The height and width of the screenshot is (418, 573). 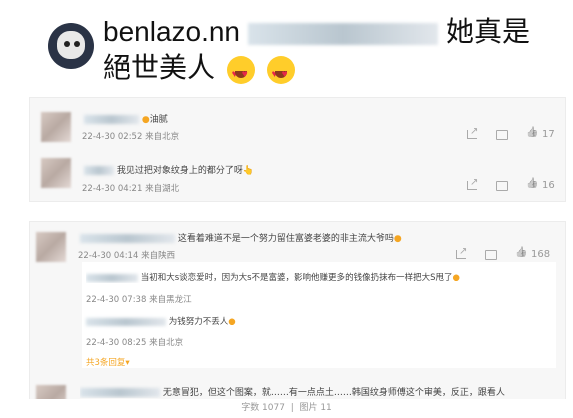 I want to click on avatar, so click(x=71, y=46).